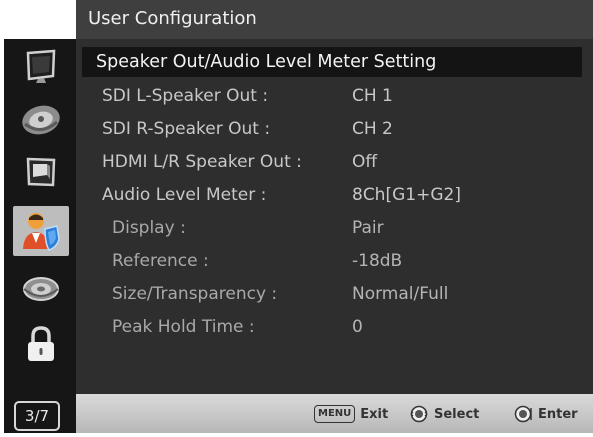  Describe the element at coordinates (523, 414) in the screenshot. I see `knob-press-icon` at that location.